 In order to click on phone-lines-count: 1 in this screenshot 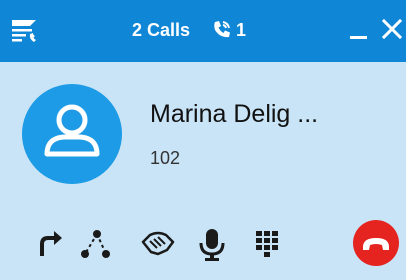, I will do `click(241, 29)`.